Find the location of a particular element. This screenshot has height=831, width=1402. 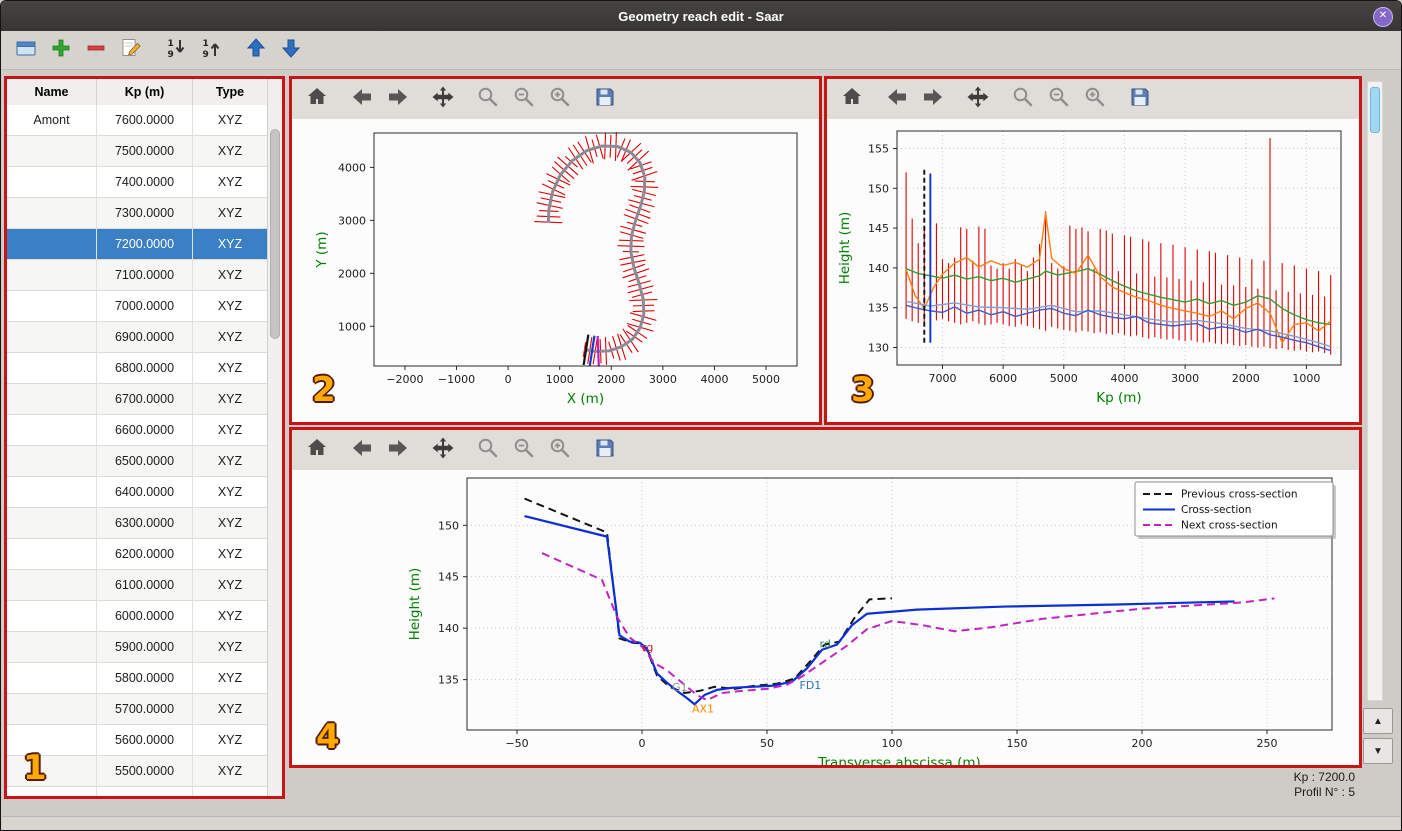

table-row: 6000.0000 XYZ is located at coordinates (137, 616).